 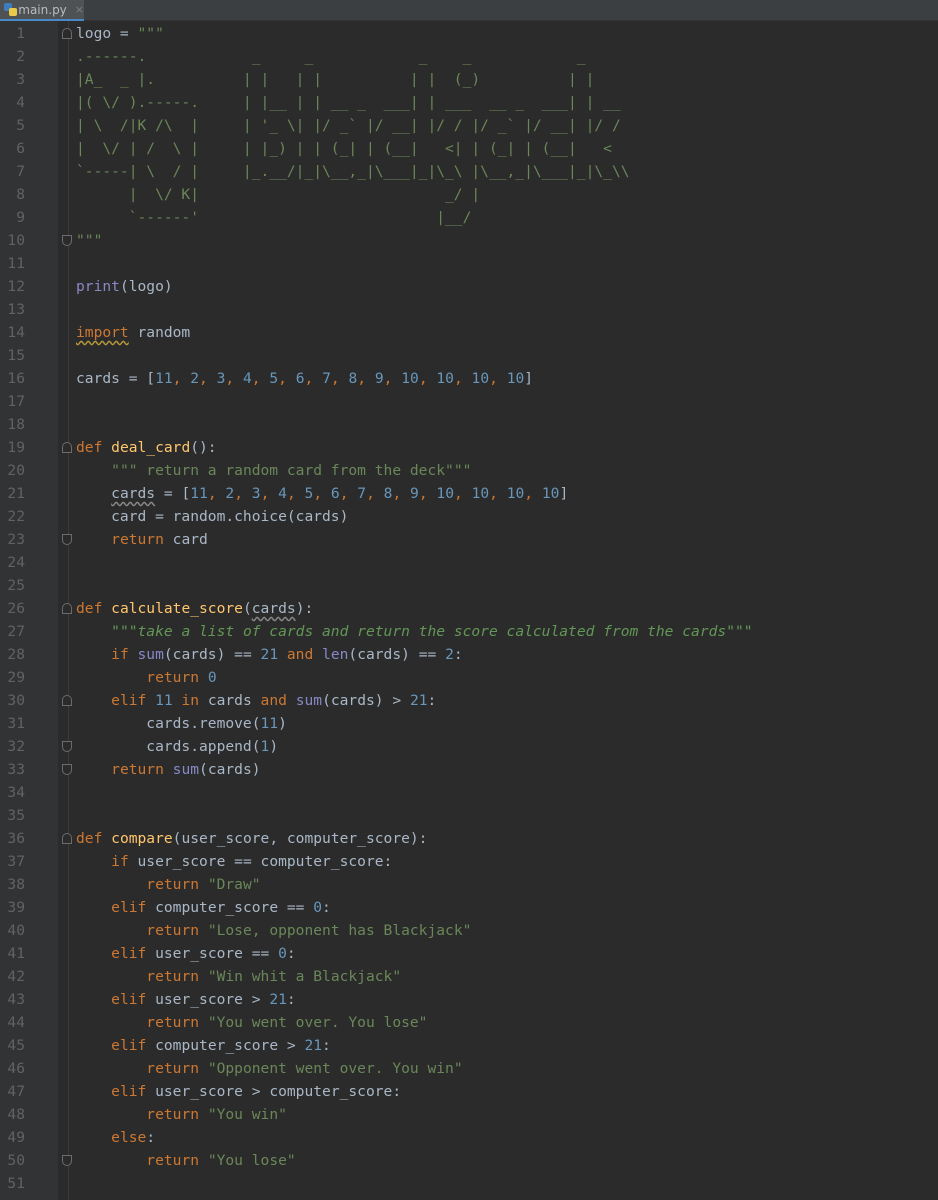 I want to click on code-token: 10, so click(x=445, y=378).